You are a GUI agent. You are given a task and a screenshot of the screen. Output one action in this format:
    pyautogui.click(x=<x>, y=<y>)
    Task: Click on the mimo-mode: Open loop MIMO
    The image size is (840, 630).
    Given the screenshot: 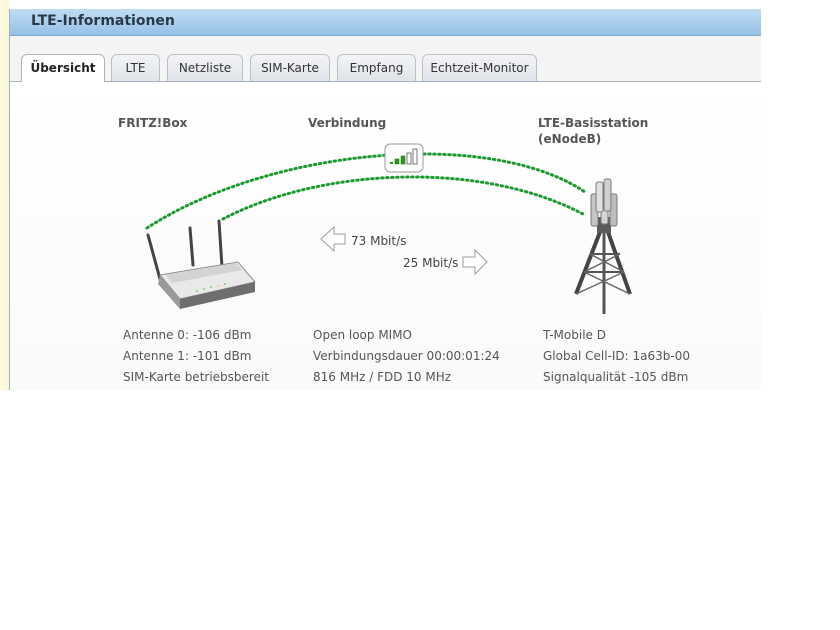 What is the action you would take?
    pyautogui.click(x=363, y=335)
    